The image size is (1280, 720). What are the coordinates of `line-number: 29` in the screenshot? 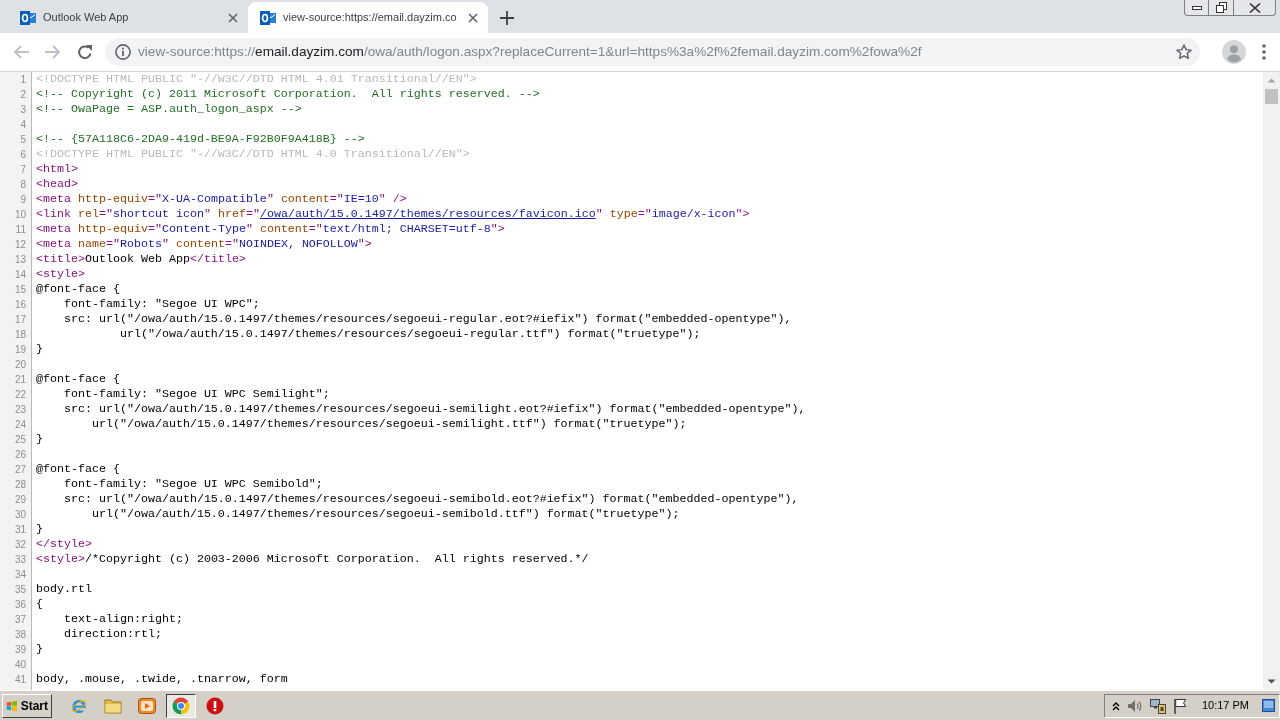 It's located at (20, 500).